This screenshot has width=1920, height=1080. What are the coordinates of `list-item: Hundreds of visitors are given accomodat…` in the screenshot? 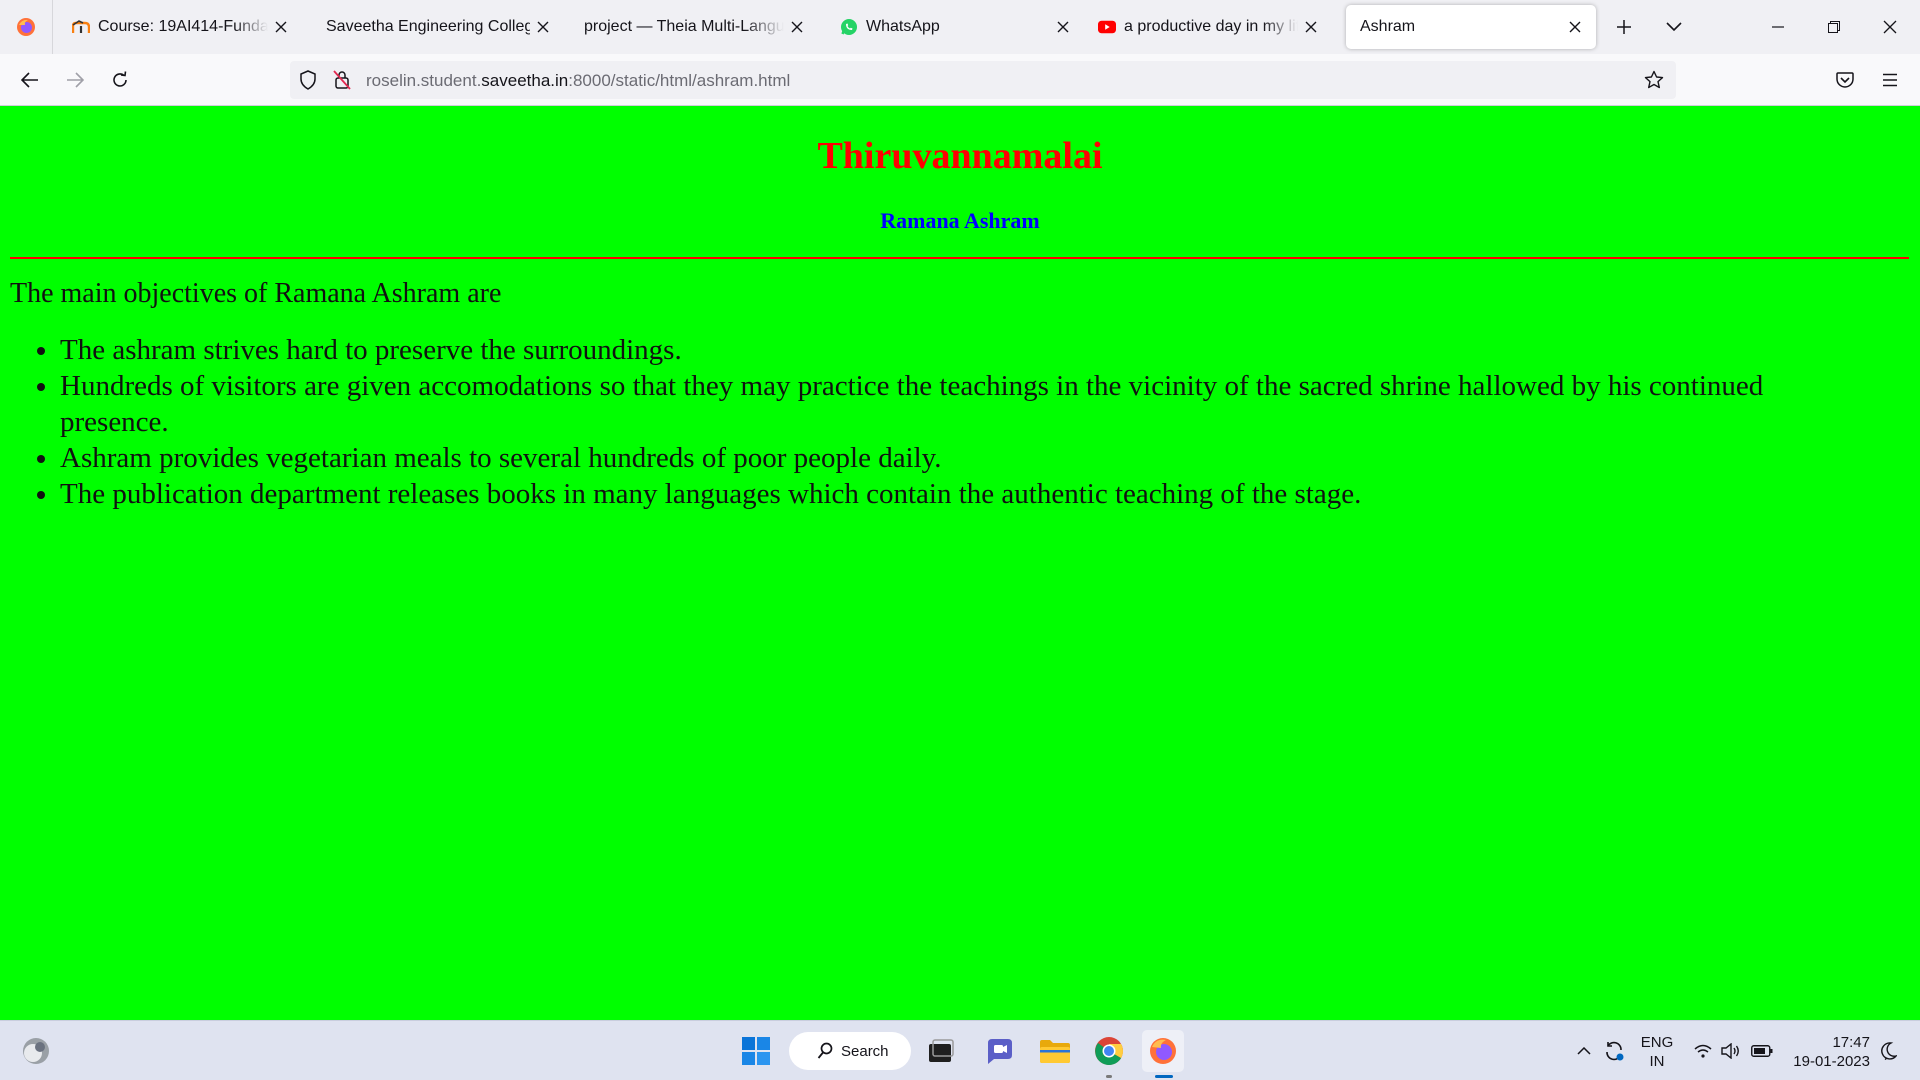 It's located at (960, 404).